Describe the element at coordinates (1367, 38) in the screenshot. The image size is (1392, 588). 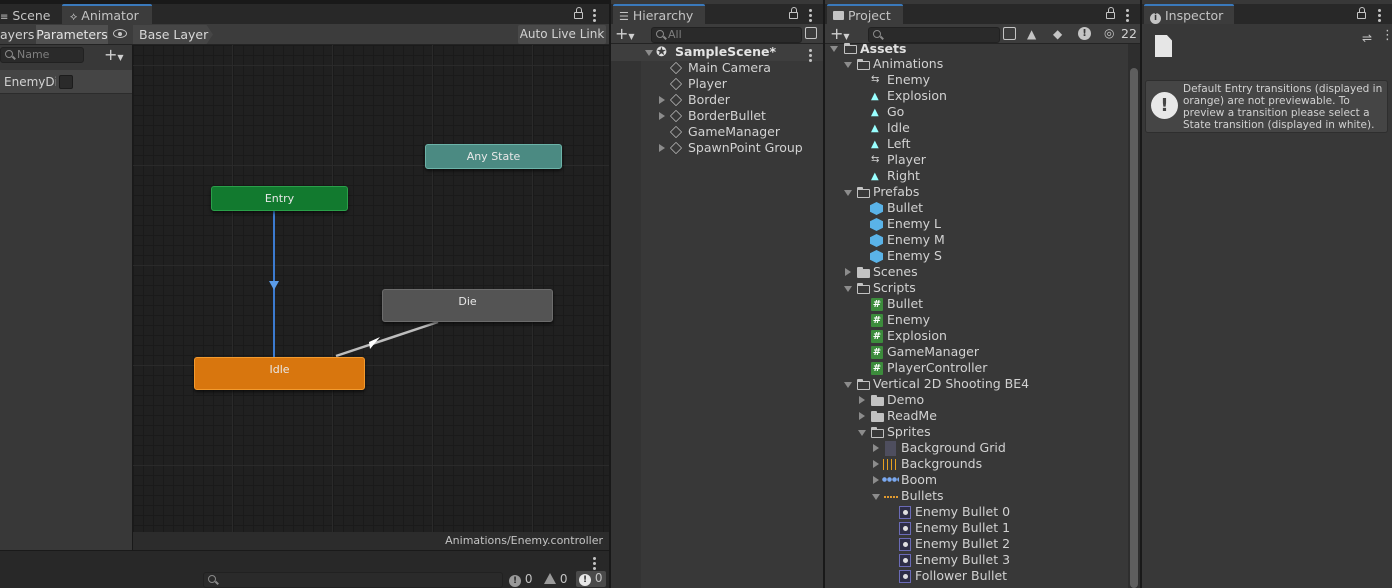
I see `inspector-settings-icon: ⇌` at that location.